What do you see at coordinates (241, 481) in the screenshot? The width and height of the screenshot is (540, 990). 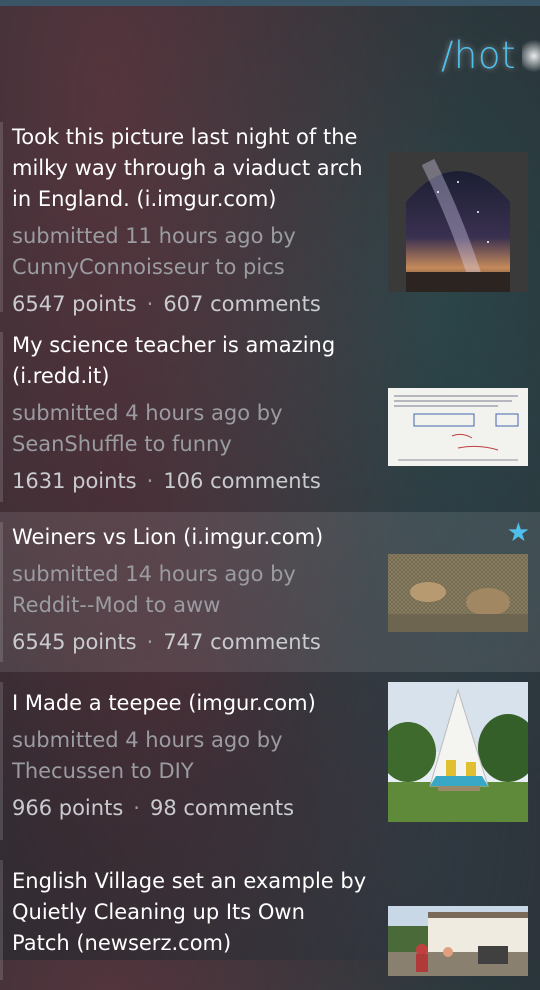 I see `post-comments: 106 comments` at bounding box center [241, 481].